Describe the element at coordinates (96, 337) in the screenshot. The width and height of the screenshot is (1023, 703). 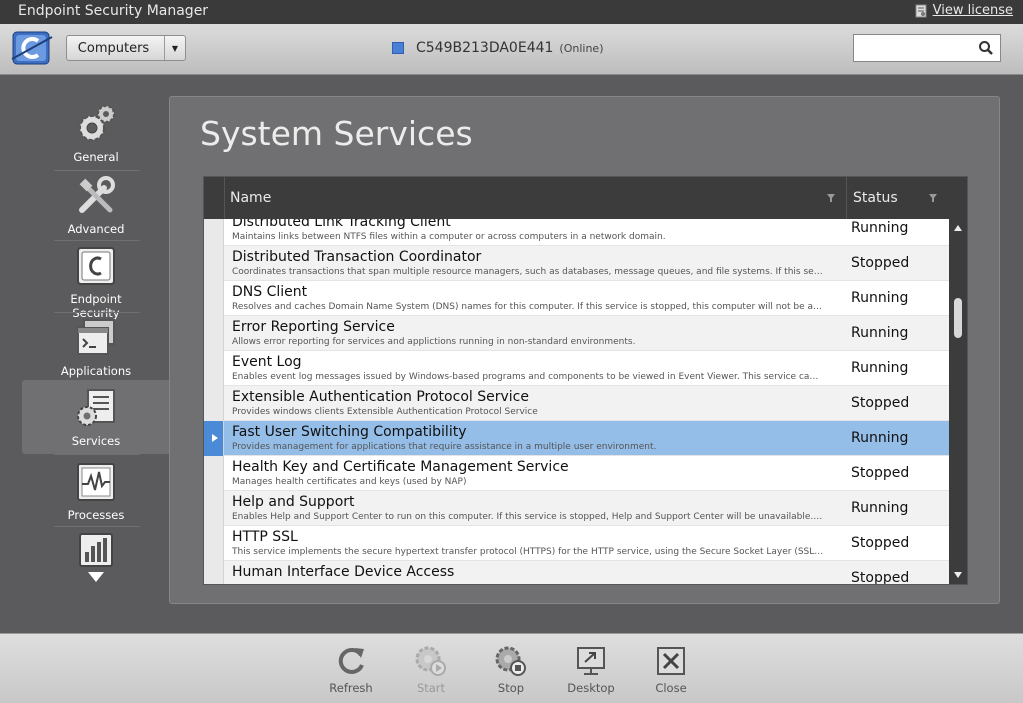
I see `applications-icon` at that location.